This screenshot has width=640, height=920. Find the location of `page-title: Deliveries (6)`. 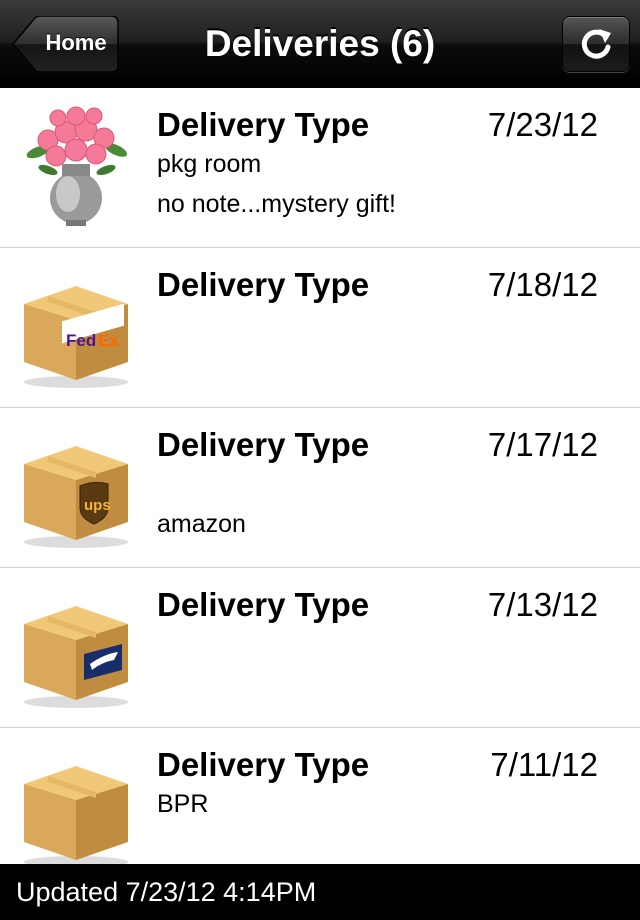

page-title: Deliveries (6) is located at coordinates (320, 43).